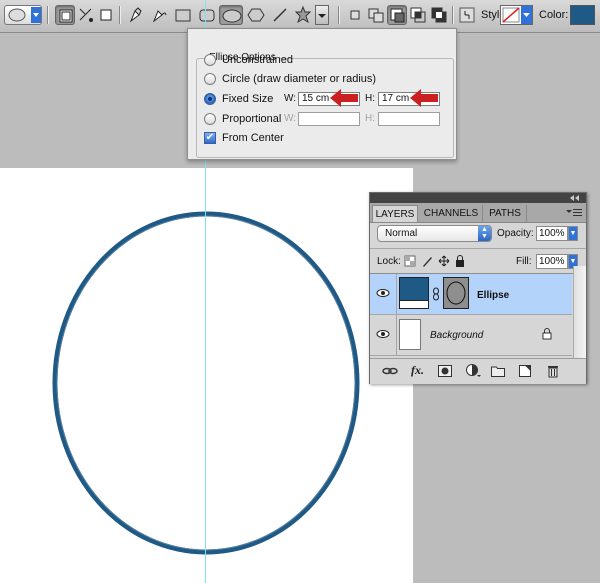 This screenshot has height=583, width=600. What do you see at coordinates (547, 334) in the screenshot?
I see `lock-icon` at bounding box center [547, 334].